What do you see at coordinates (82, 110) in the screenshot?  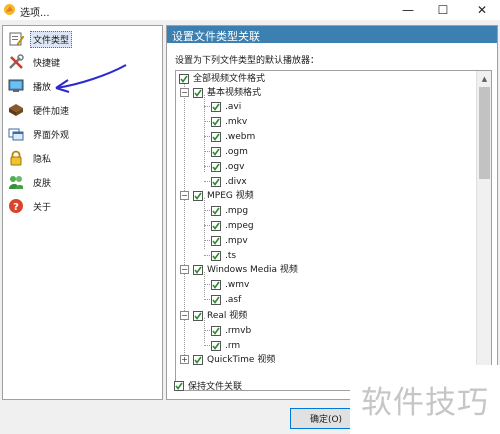 I see `sidebar-item-hardware-acceleration: 硬件加速` at bounding box center [82, 110].